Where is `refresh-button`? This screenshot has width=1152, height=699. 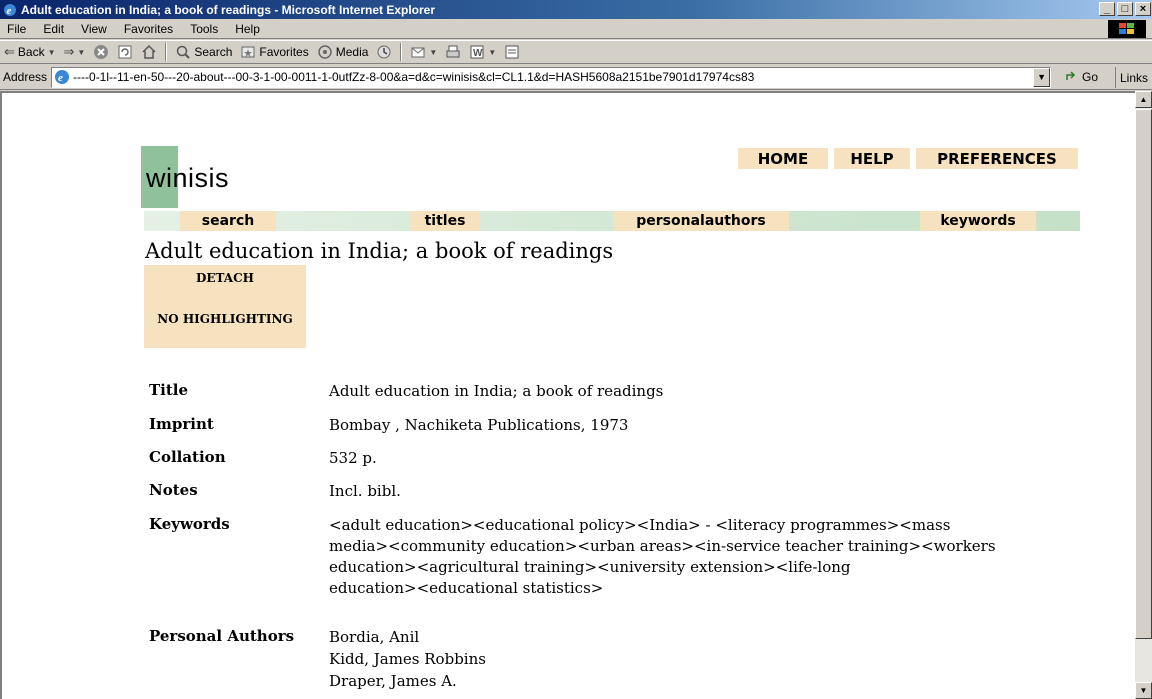 refresh-button is located at coordinates (125, 52).